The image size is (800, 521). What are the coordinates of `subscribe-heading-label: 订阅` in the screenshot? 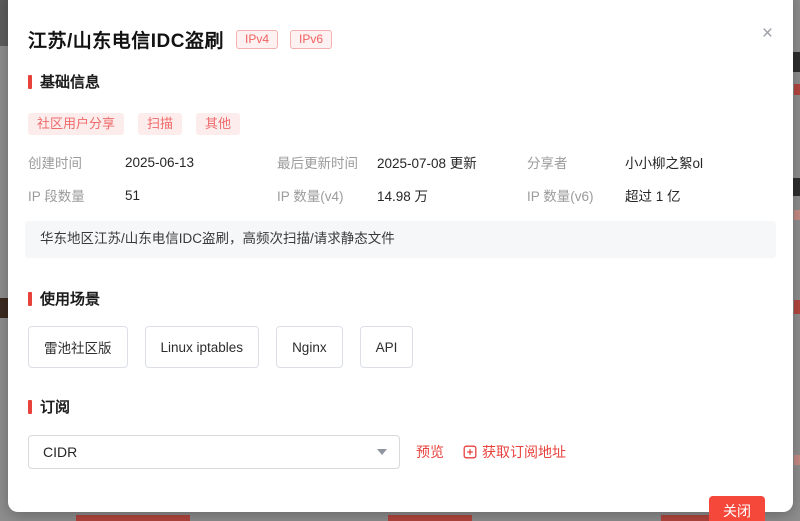 It's located at (55, 407).